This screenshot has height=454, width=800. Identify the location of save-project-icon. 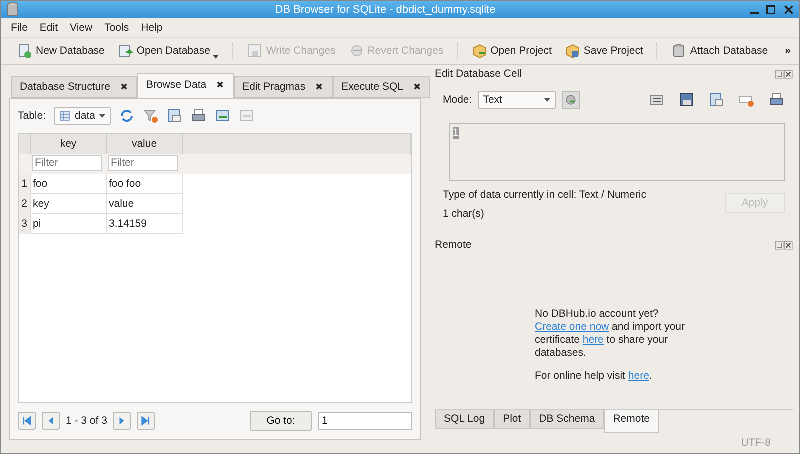
(572, 51).